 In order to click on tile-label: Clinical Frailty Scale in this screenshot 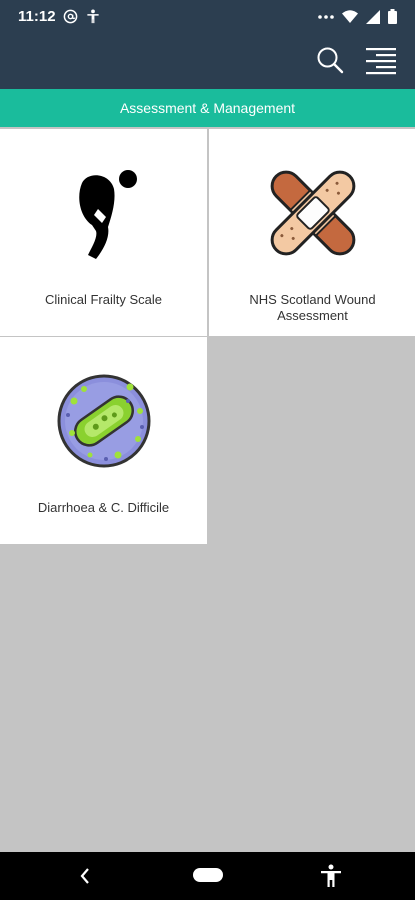, I will do `click(103, 299)`.